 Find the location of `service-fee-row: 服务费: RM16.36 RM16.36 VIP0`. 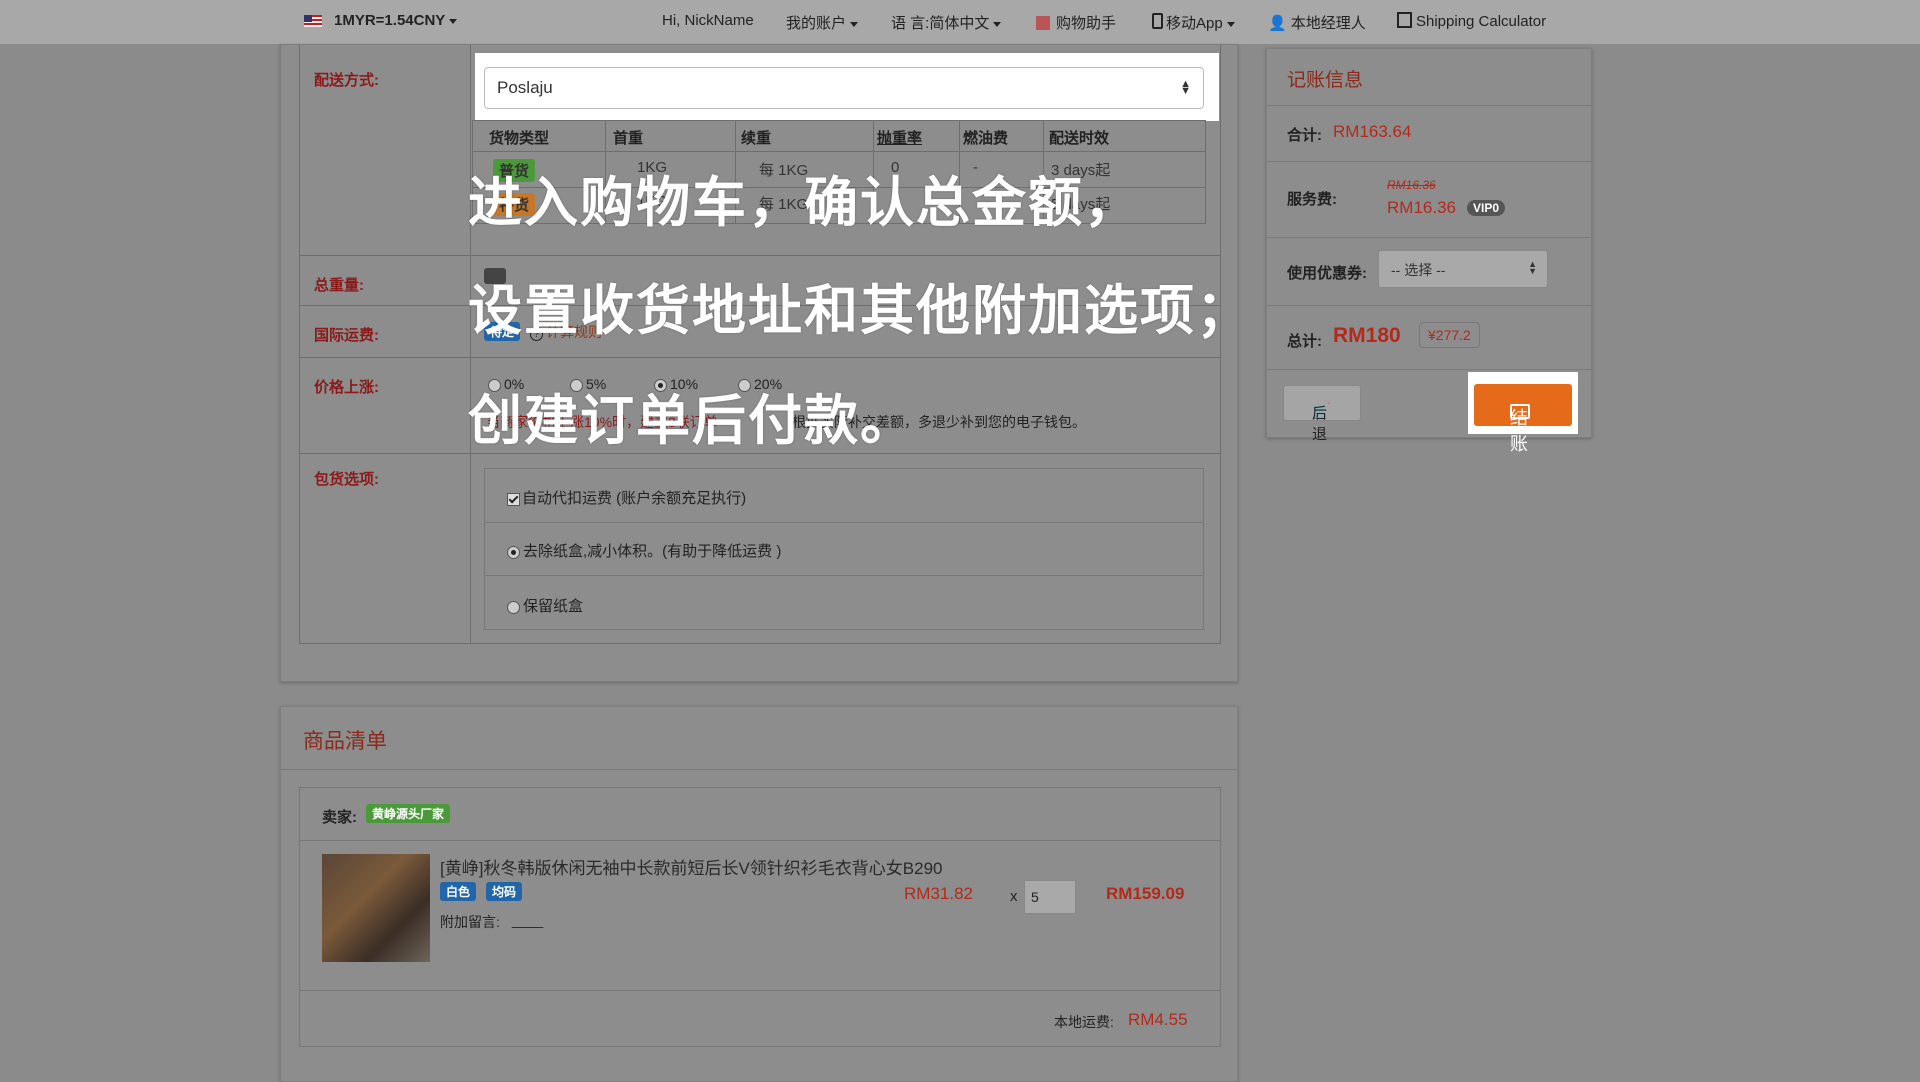

service-fee-row: 服务费: RM16.36 RM16.36 VIP0 is located at coordinates (1429, 199).